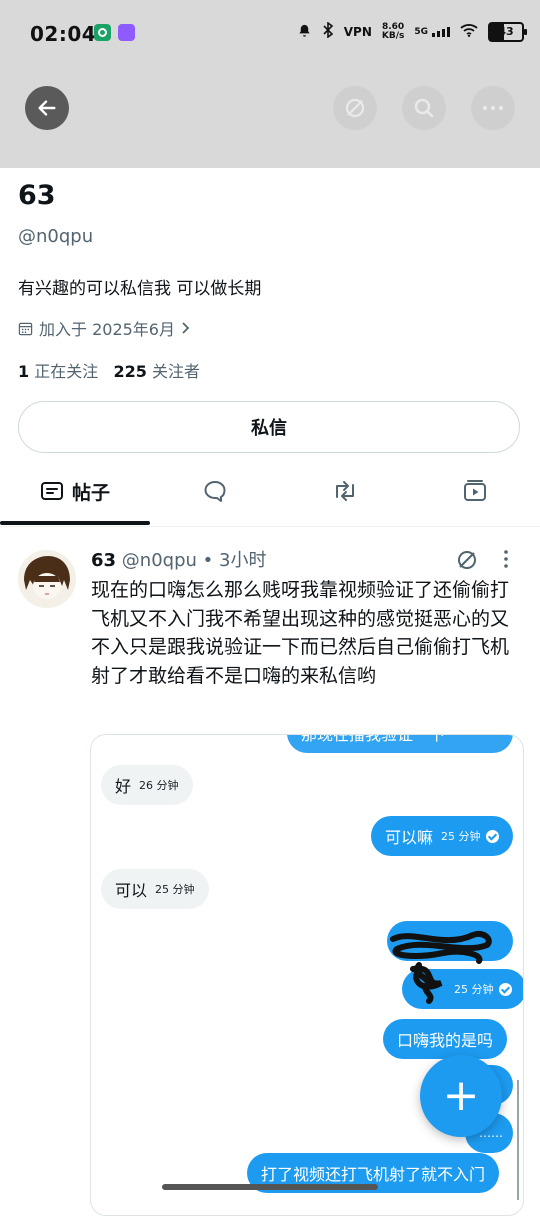  What do you see at coordinates (304, 32) in the screenshot?
I see `alarm-icon` at bounding box center [304, 32].